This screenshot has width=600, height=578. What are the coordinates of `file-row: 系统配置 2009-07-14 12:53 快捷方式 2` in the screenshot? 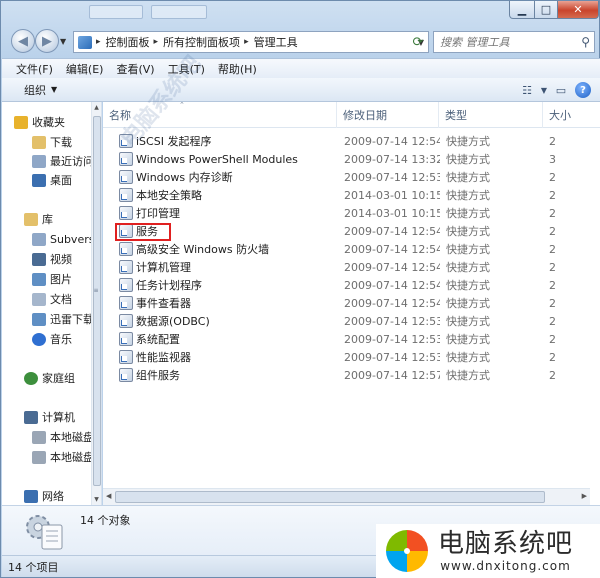 It's located at (351, 339).